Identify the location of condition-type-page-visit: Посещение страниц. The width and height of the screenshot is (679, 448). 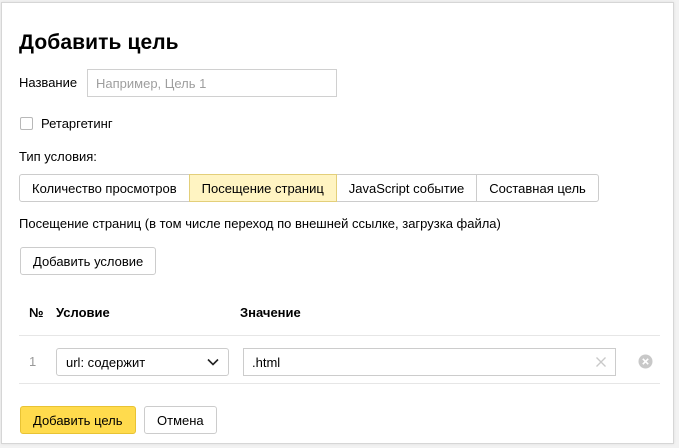
(262, 188).